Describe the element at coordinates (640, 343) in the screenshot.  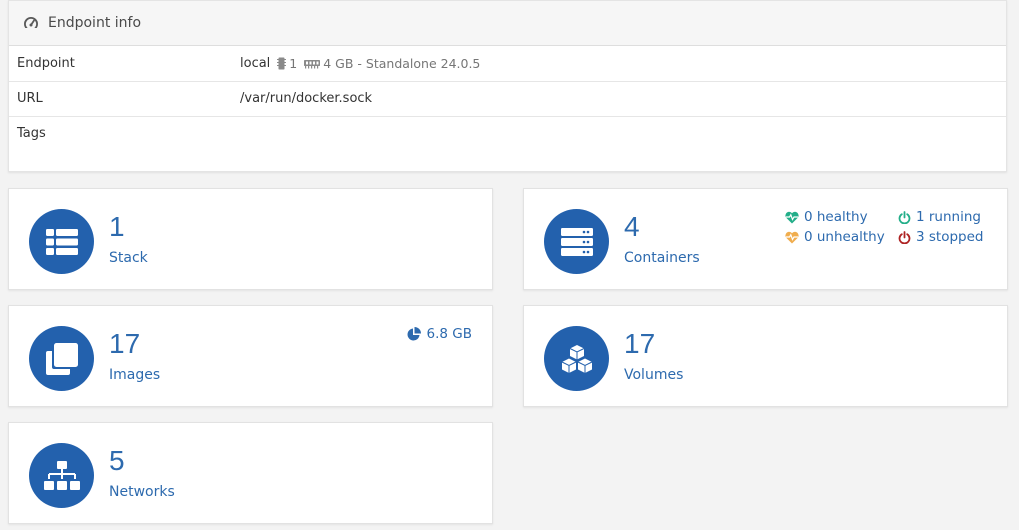
I see `volumes-count: 17` at that location.